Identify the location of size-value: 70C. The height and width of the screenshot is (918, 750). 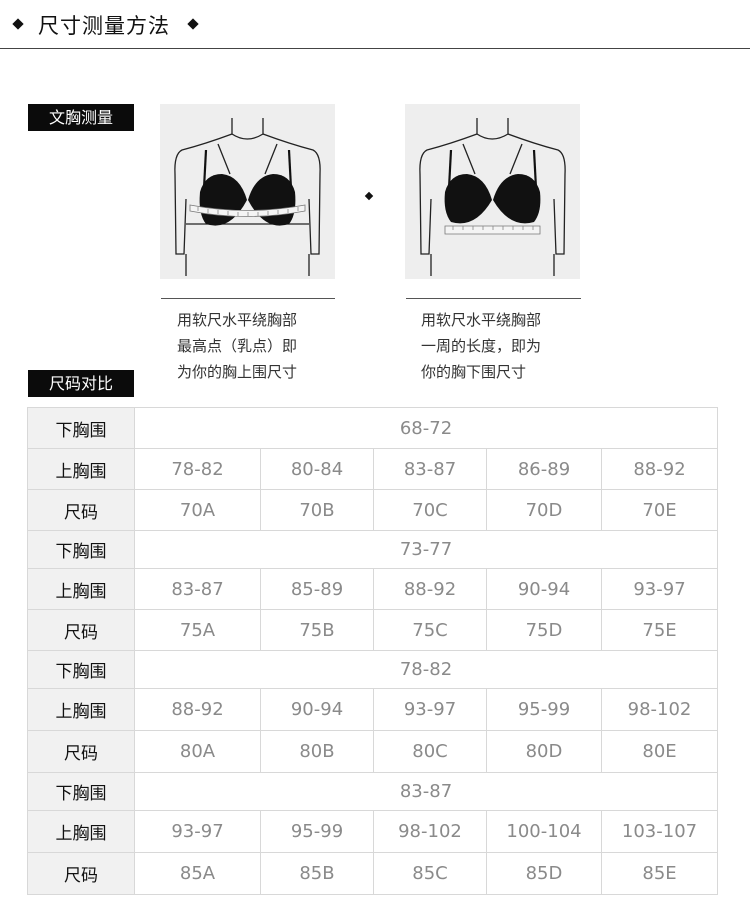
(430, 510).